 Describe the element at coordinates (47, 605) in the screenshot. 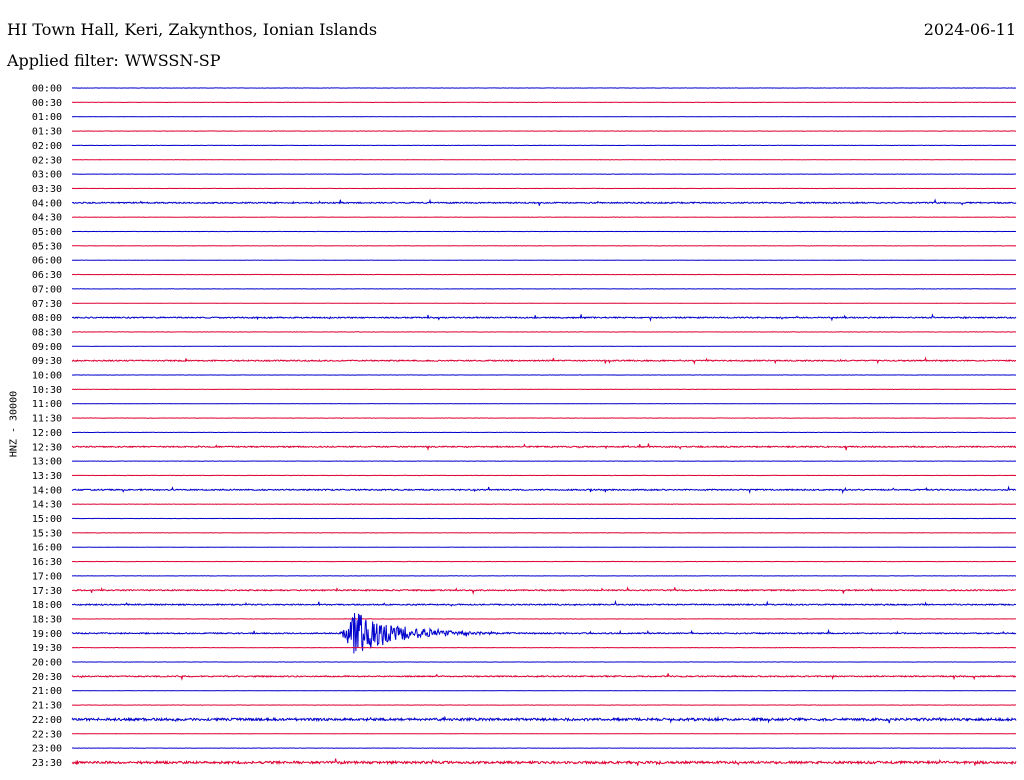

I see `row-time-label: 18:00` at that location.